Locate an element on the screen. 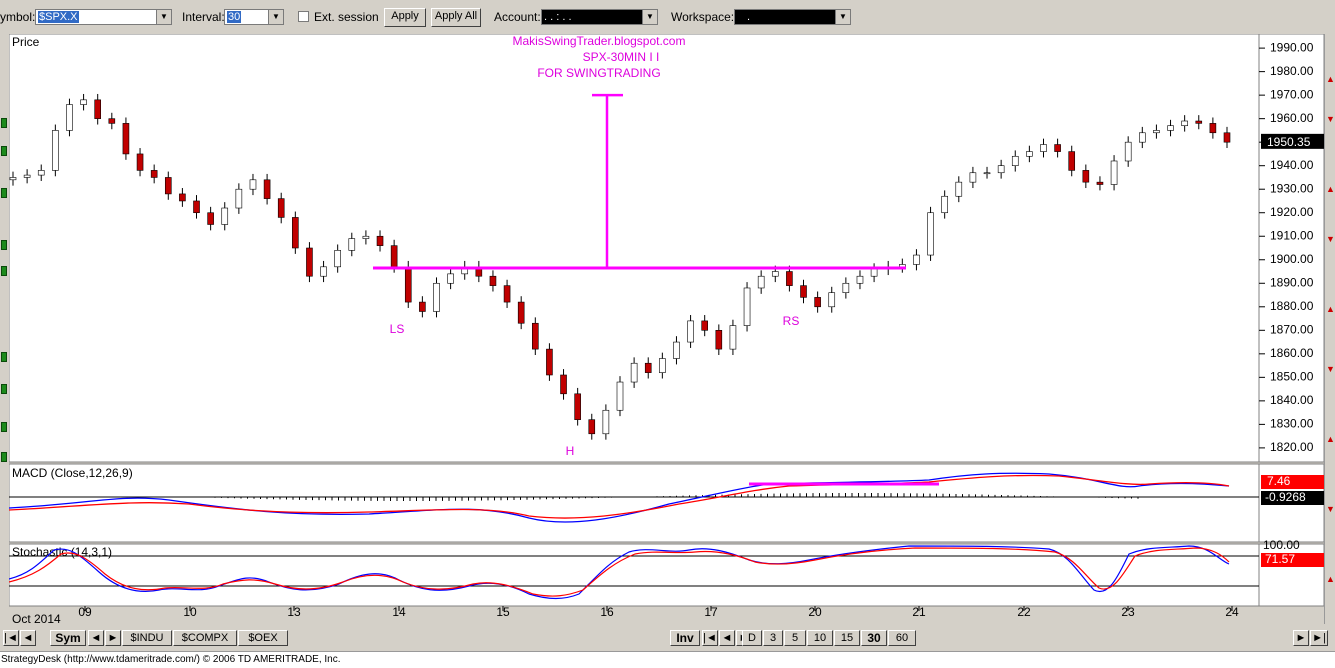  time-tick-label: 14 is located at coordinates (399, 612).